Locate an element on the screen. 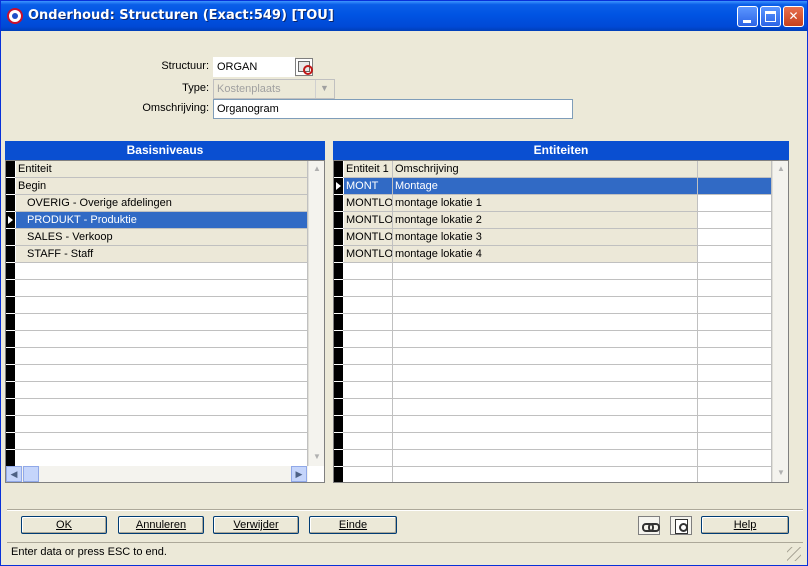 The width and height of the screenshot is (808, 566). horizontal-scrollbar: ◀ ▶ is located at coordinates (157, 474).